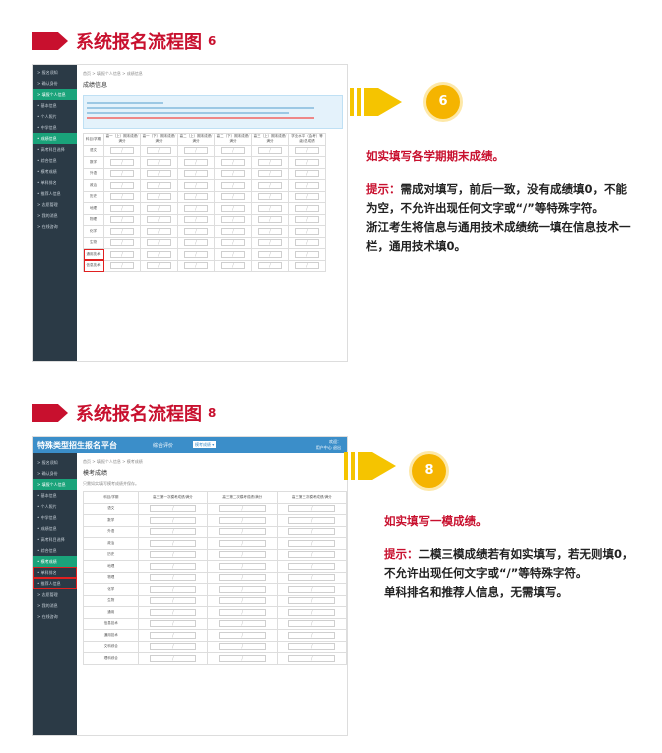 Image resolution: width=662 pixels, height=753 pixels. Describe the element at coordinates (55, 539) in the screenshot. I see `sidebar-item: • 高考科目选择` at that location.